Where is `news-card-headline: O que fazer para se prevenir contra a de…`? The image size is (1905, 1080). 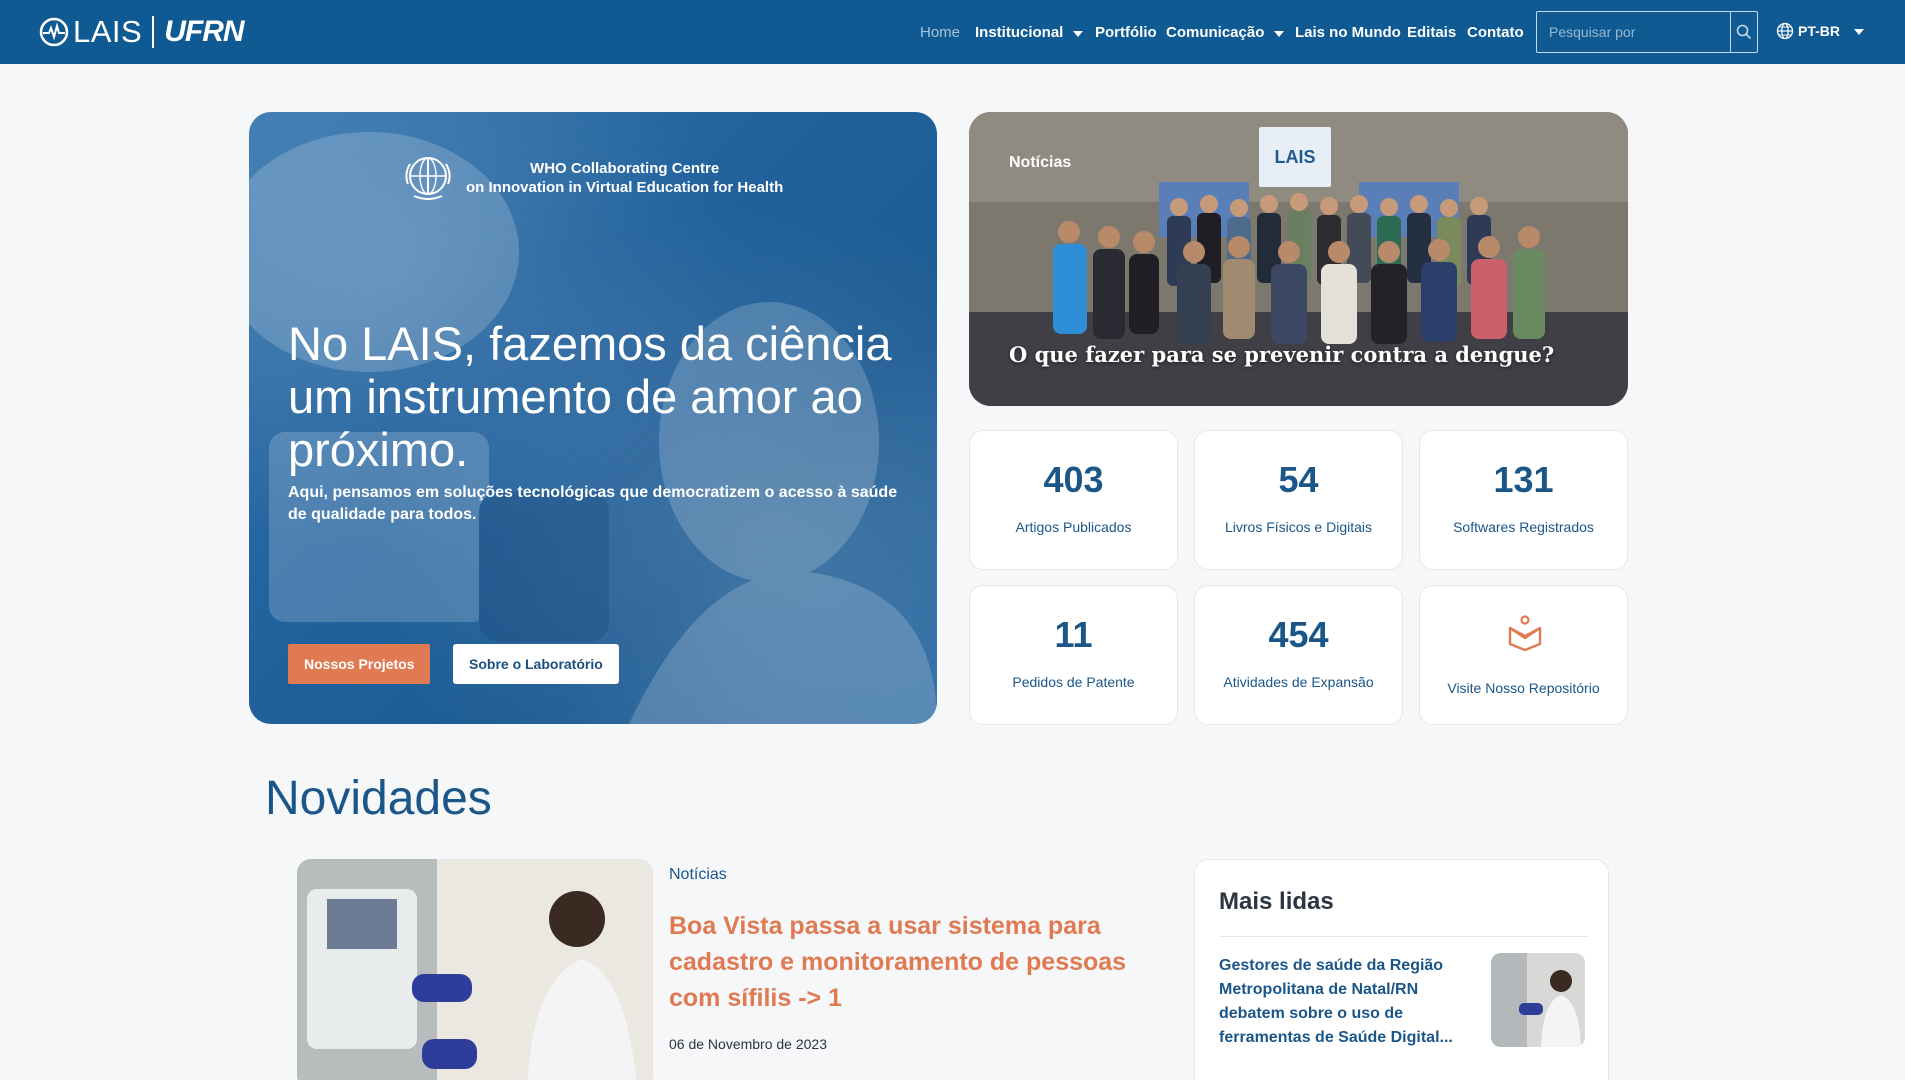
news-card-headline: O que fazer para se prevenir contra a de… is located at coordinates (1282, 354).